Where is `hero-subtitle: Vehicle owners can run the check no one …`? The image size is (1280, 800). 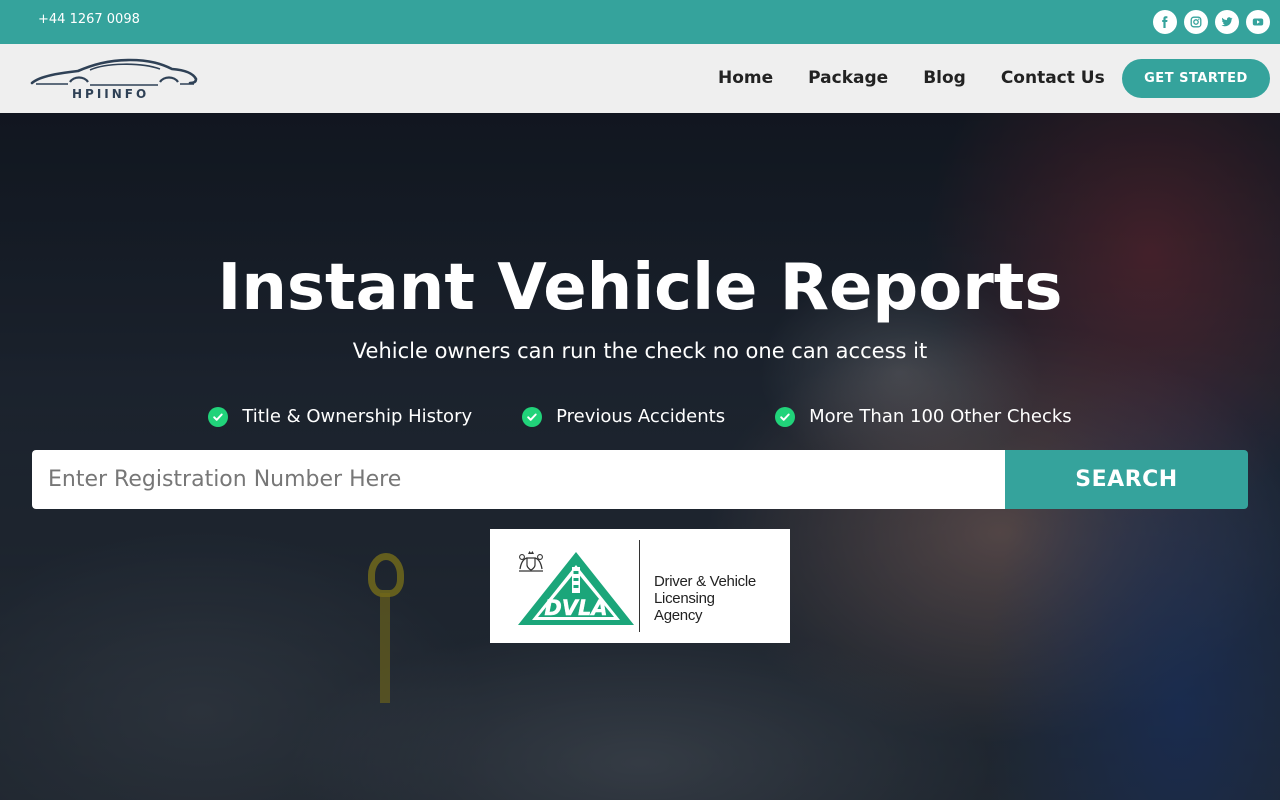 hero-subtitle: Vehicle owners can run the check no one … is located at coordinates (640, 351).